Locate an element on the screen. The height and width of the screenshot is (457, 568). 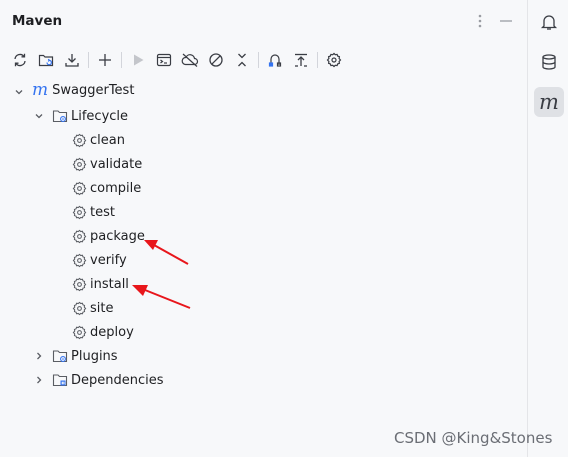
reload-icon is located at coordinates (20, 60).